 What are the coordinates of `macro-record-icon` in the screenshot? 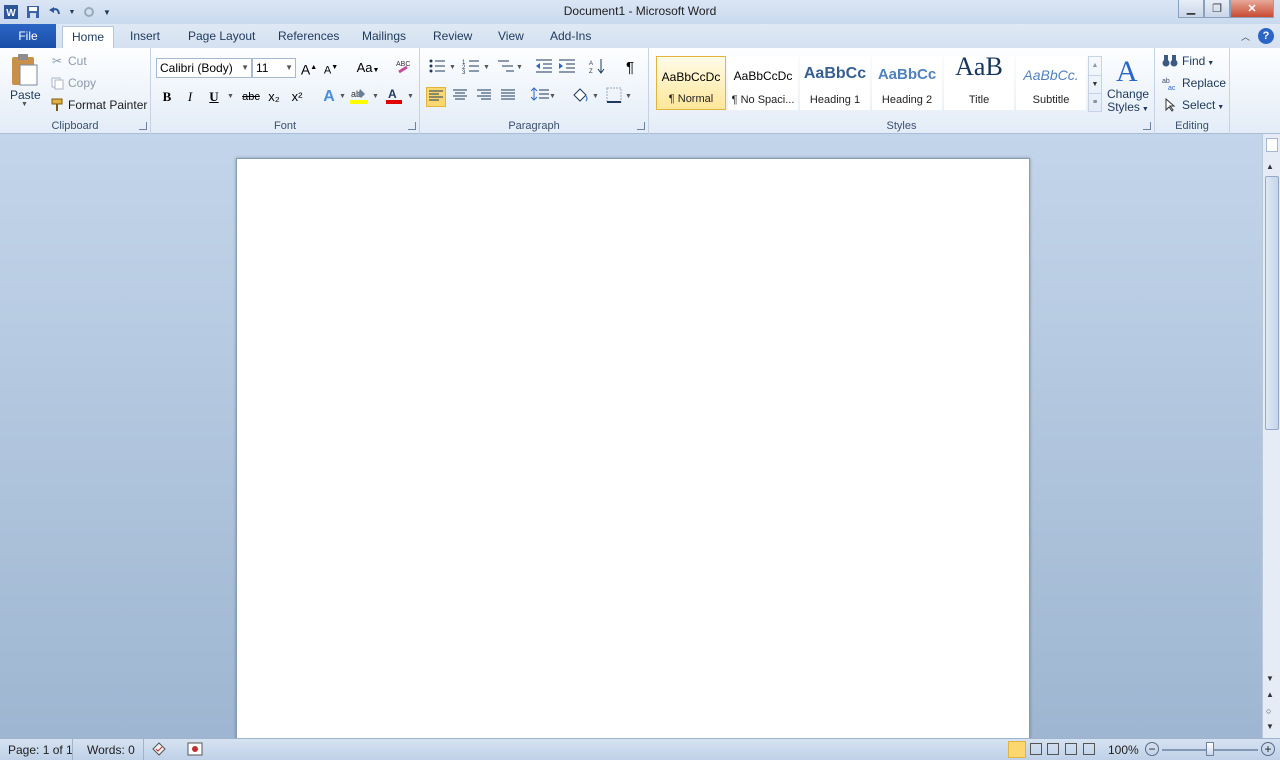 It's located at (195, 750).